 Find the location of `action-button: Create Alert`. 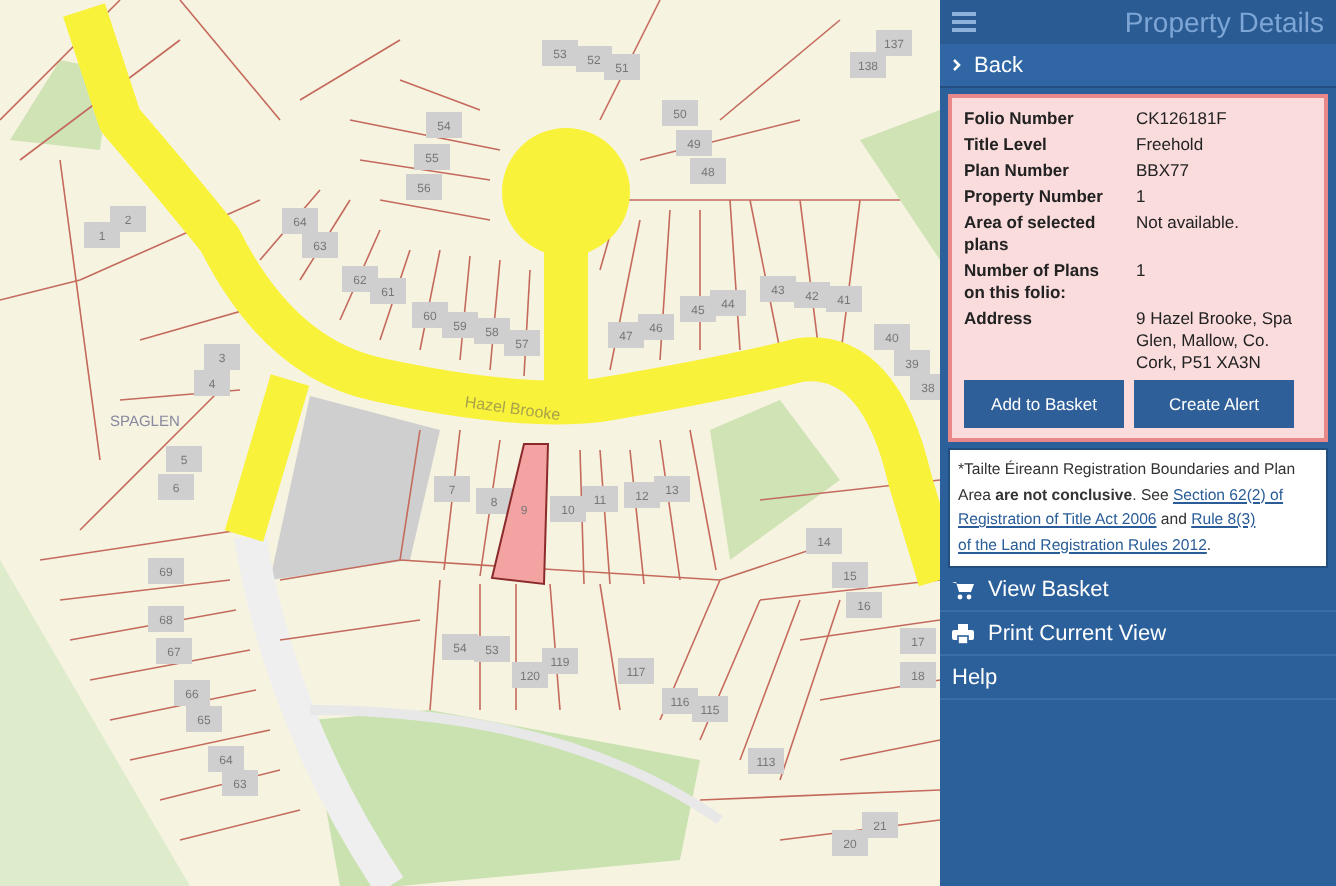

action-button: Create Alert is located at coordinates (1214, 404).